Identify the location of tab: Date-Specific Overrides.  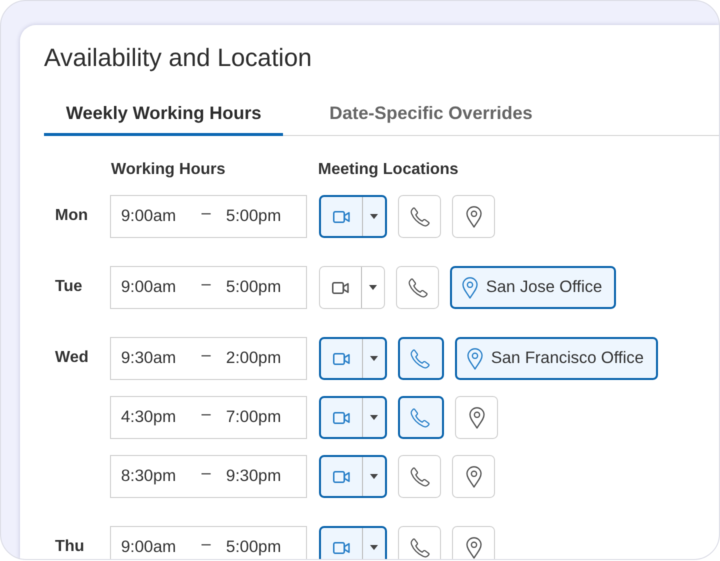
(430, 116).